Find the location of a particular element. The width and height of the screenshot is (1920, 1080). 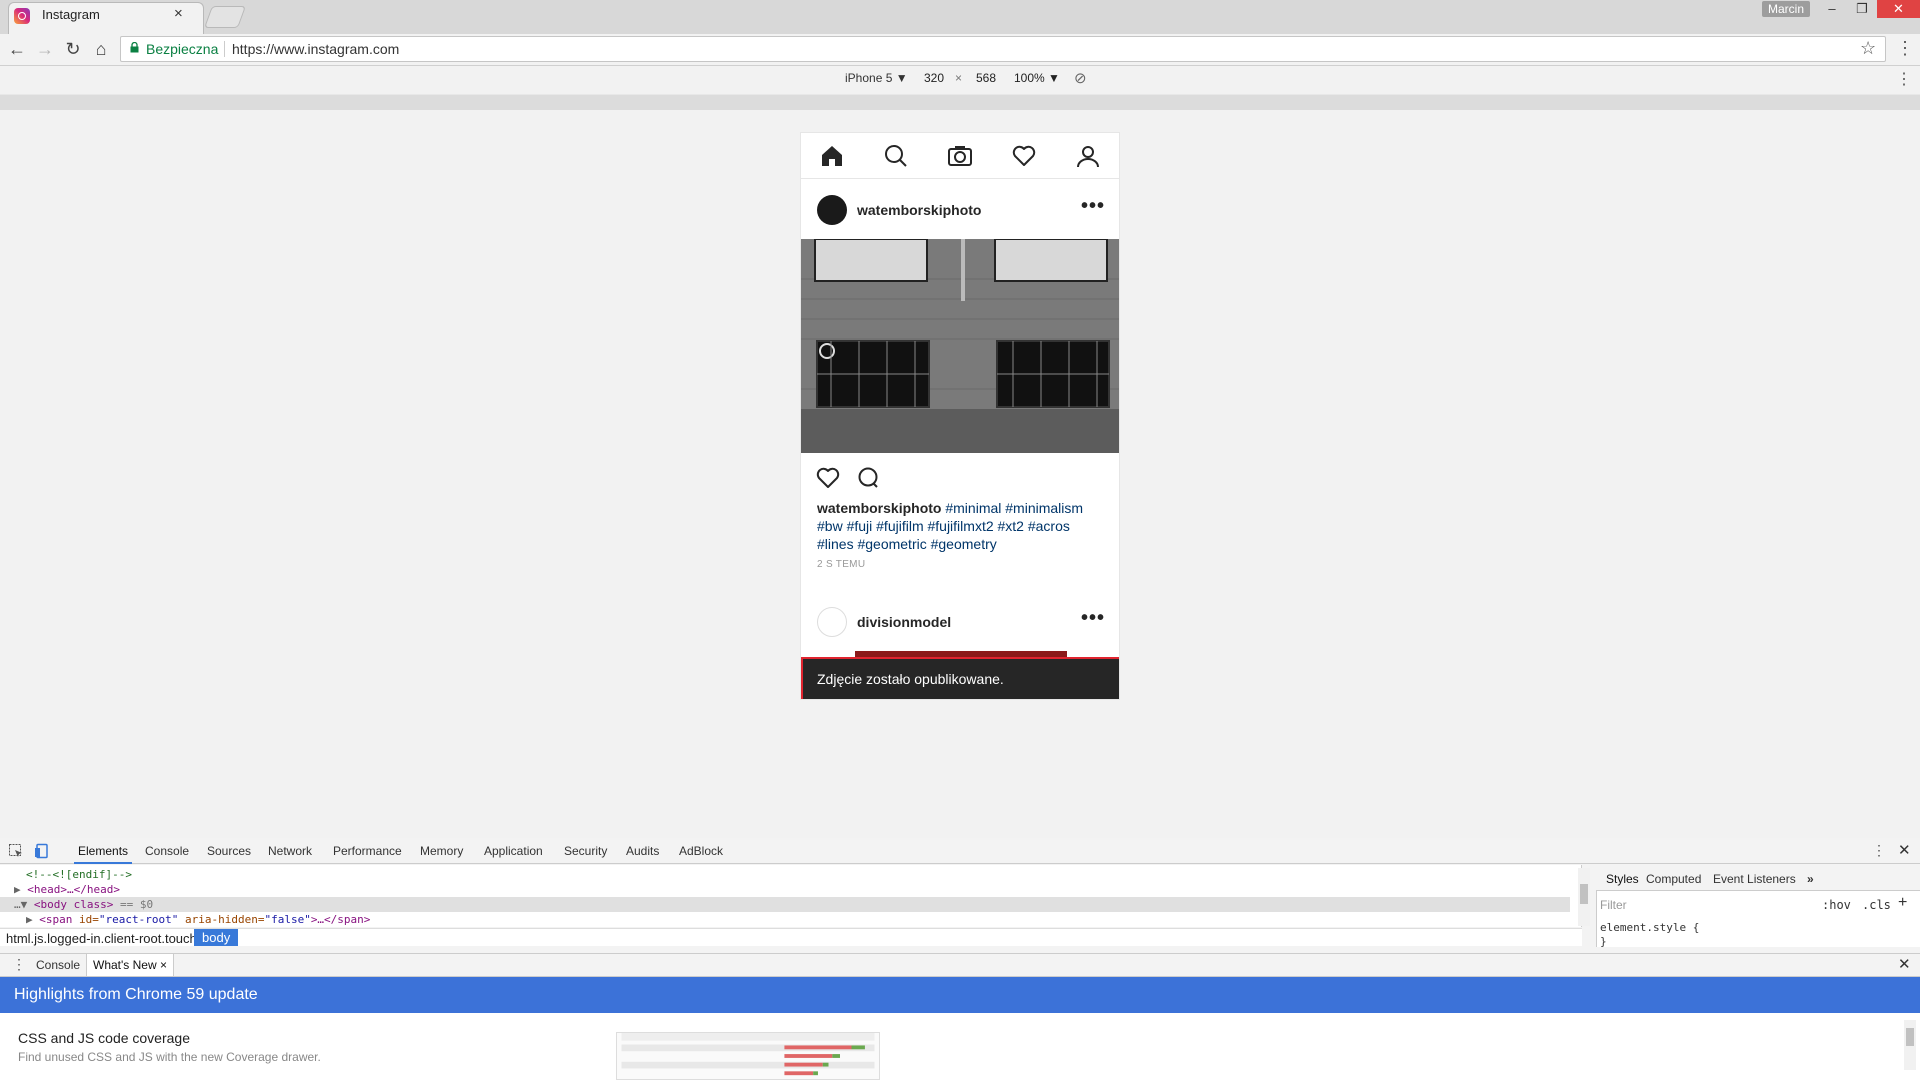

tab-network: Network is located at coordinates (290, 851).